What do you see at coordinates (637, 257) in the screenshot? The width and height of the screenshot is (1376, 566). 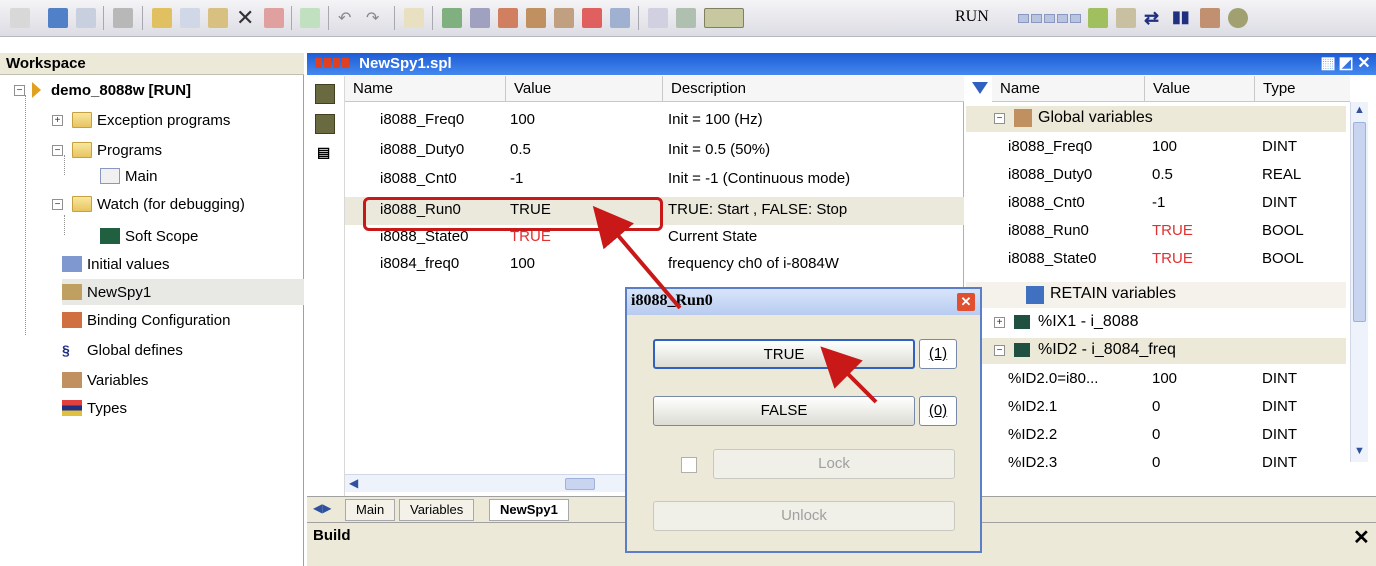 I see `arrow-to-row` at bounding box center [637, 257].